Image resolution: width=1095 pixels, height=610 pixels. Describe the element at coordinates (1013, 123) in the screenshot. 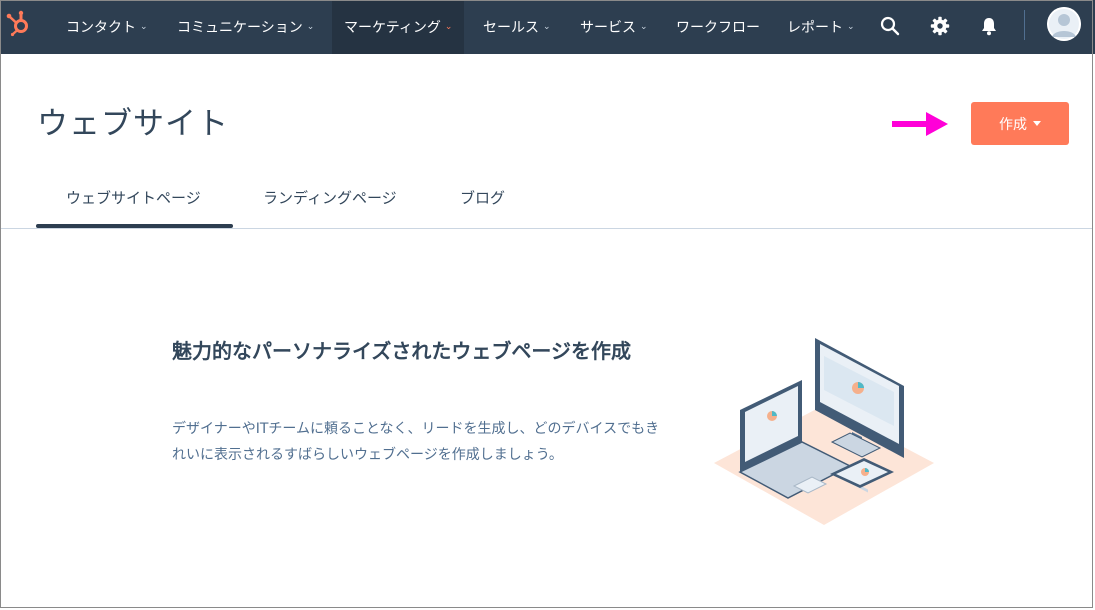

I see `create-button-label: 作成` at that location.